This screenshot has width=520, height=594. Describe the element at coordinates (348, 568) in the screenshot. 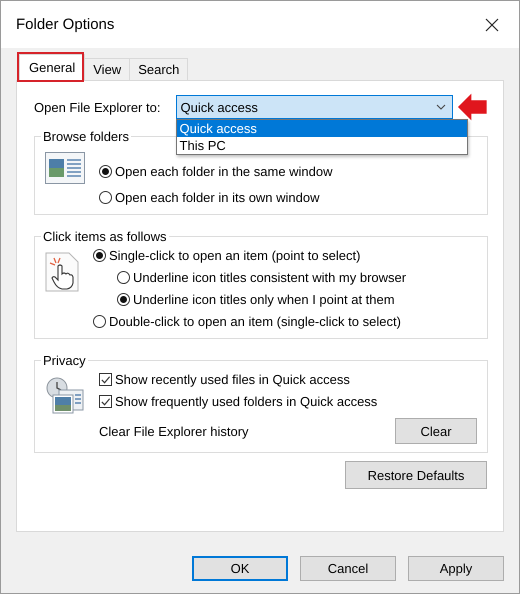

I see `dialog-button: Cancel` at that location.